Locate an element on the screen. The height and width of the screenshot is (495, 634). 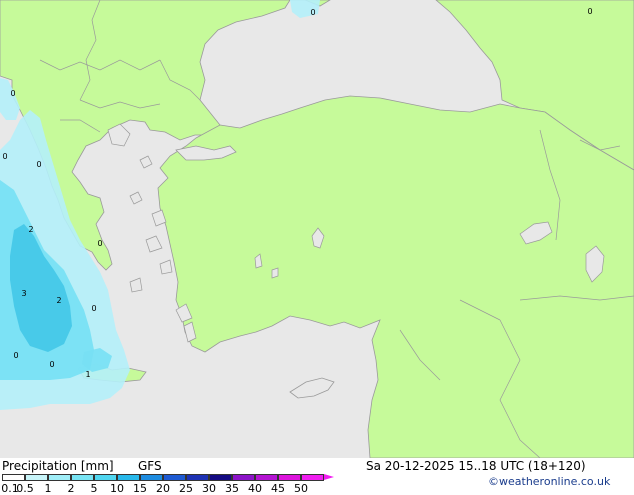
legend-tick-label: 10 is located at coordinates (117, 488).